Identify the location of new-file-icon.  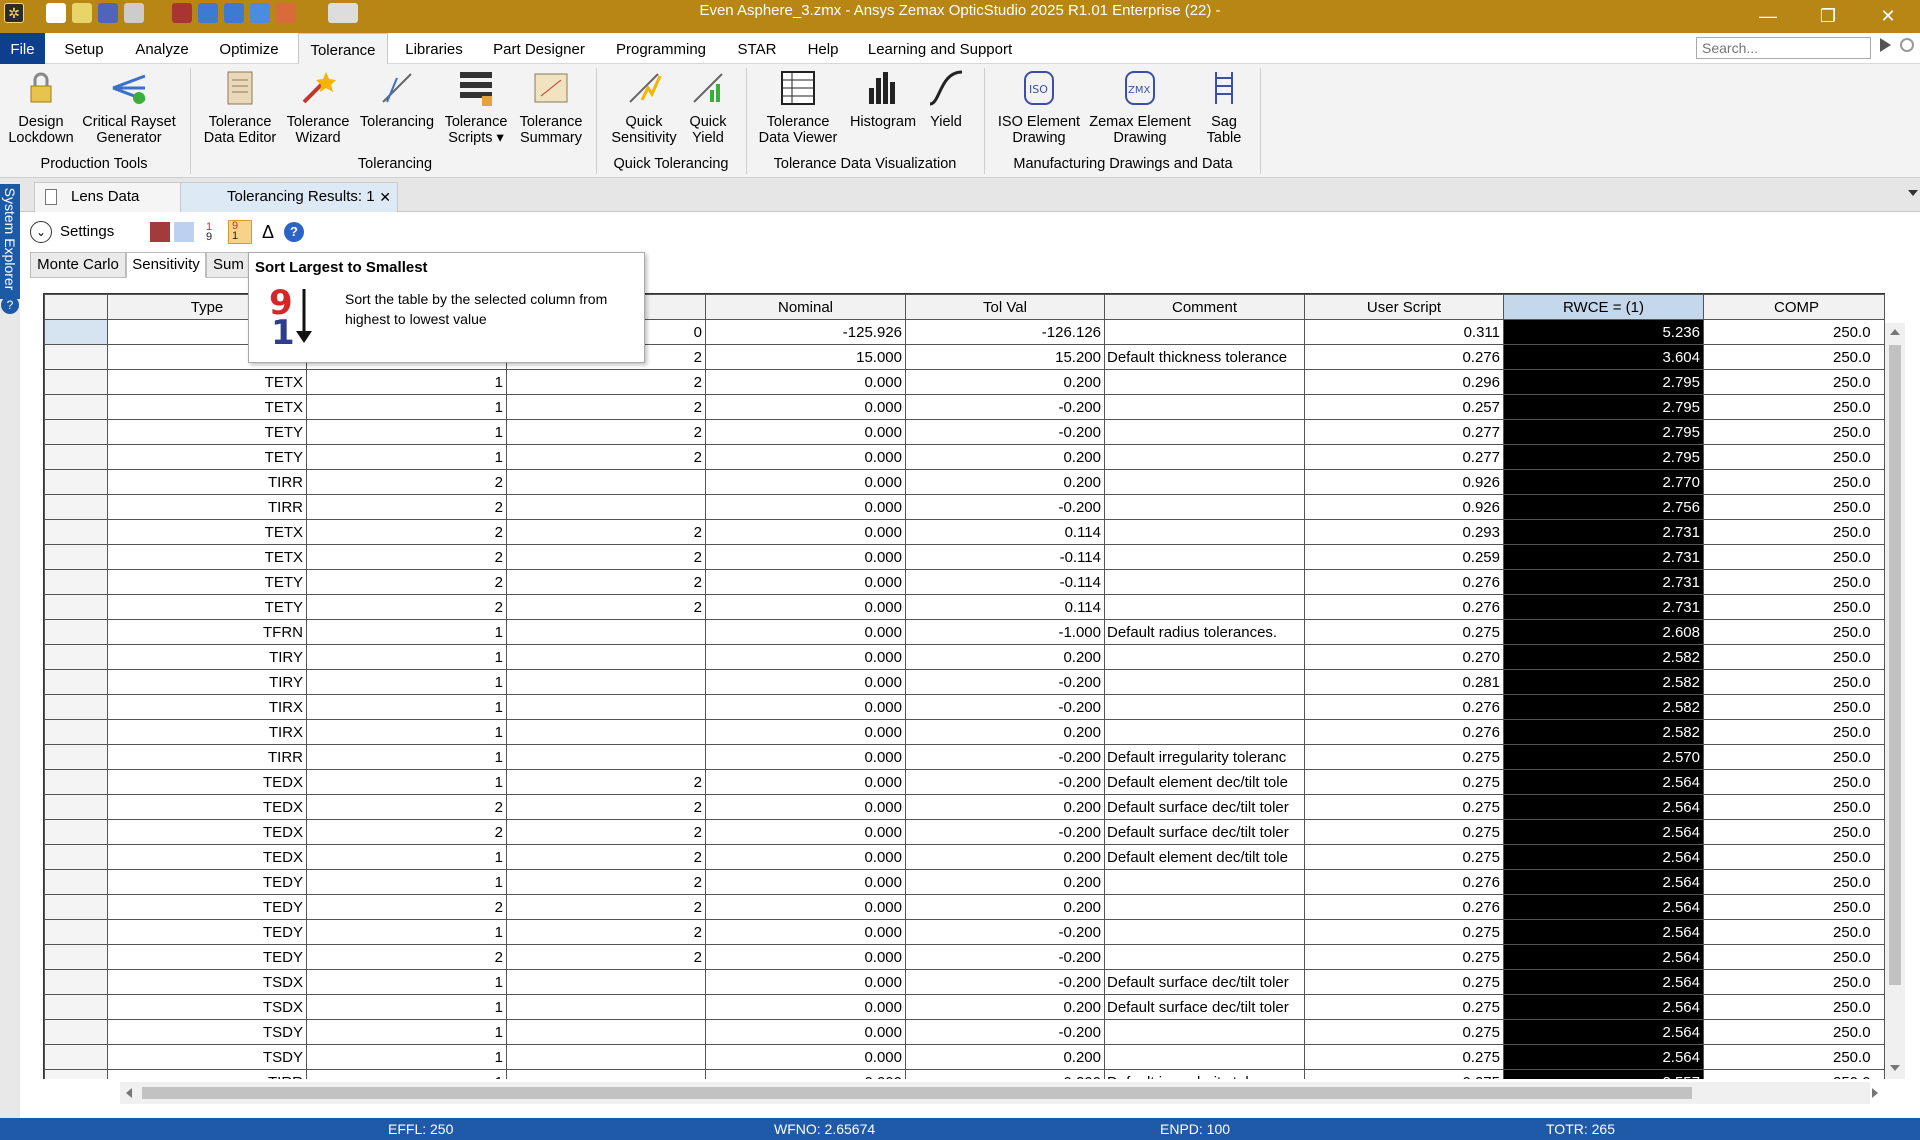
(56, 13).